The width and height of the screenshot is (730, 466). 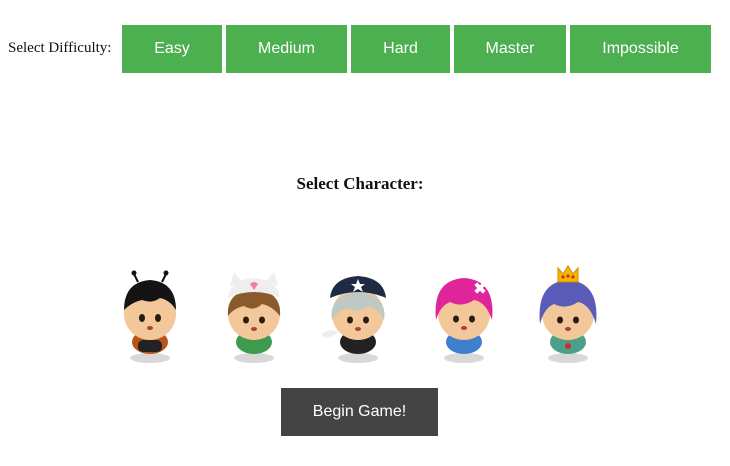 What do you see at coordinates (400, 49) in the screenshot?
I see `difficulty-hard-button: Hard` at bounding box center [400, 49].